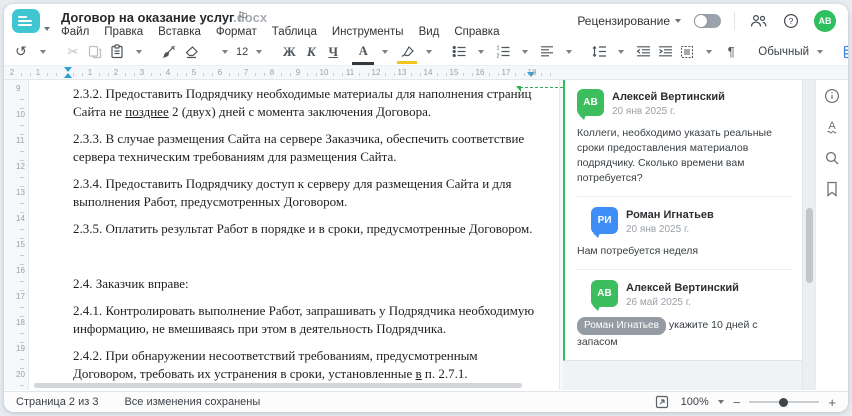  What do you see at coordinates (179, 32) in the screenshot?
I see `menu-item-insert: Вставка` at bounding box center [179, 32].